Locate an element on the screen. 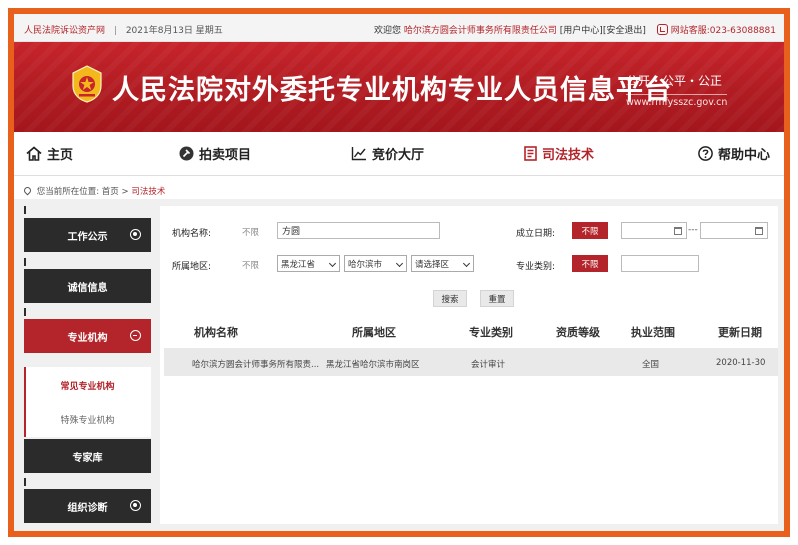  column-header-update-date: 更新日期 is located at coordinates (740, 332).